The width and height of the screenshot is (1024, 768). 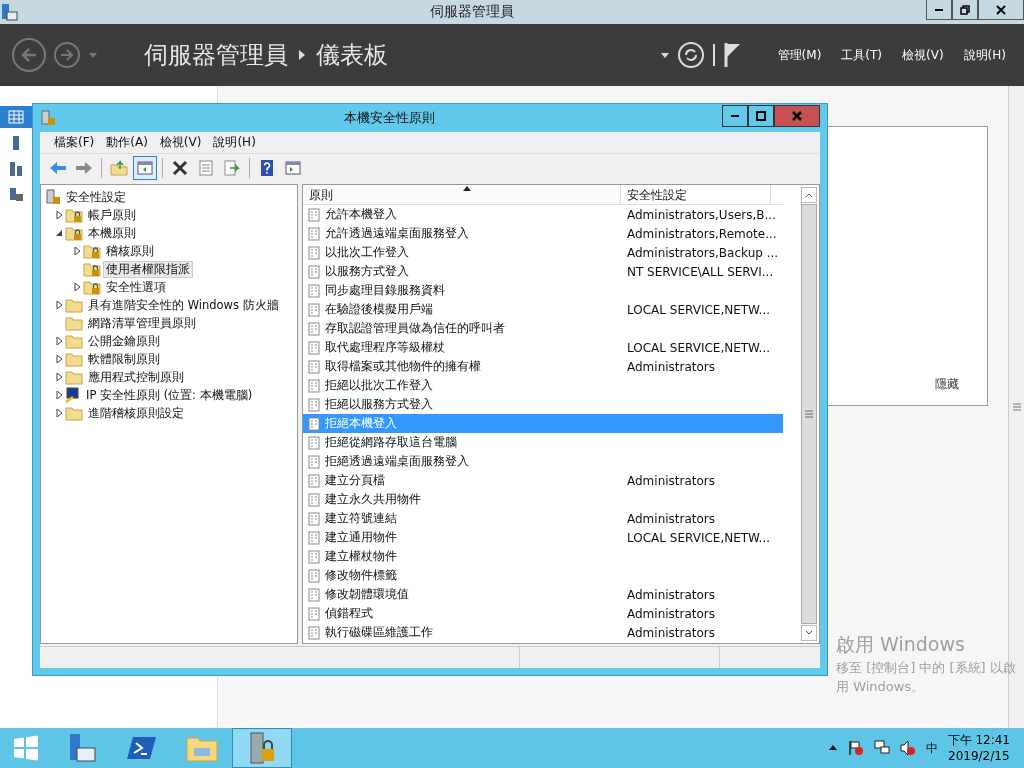 What do you see at coordinates (415, 328) in the screenshot?
I see `policy-name: 存取認證管理員做為信任的呼叫者` at bounding box center [415, 328].